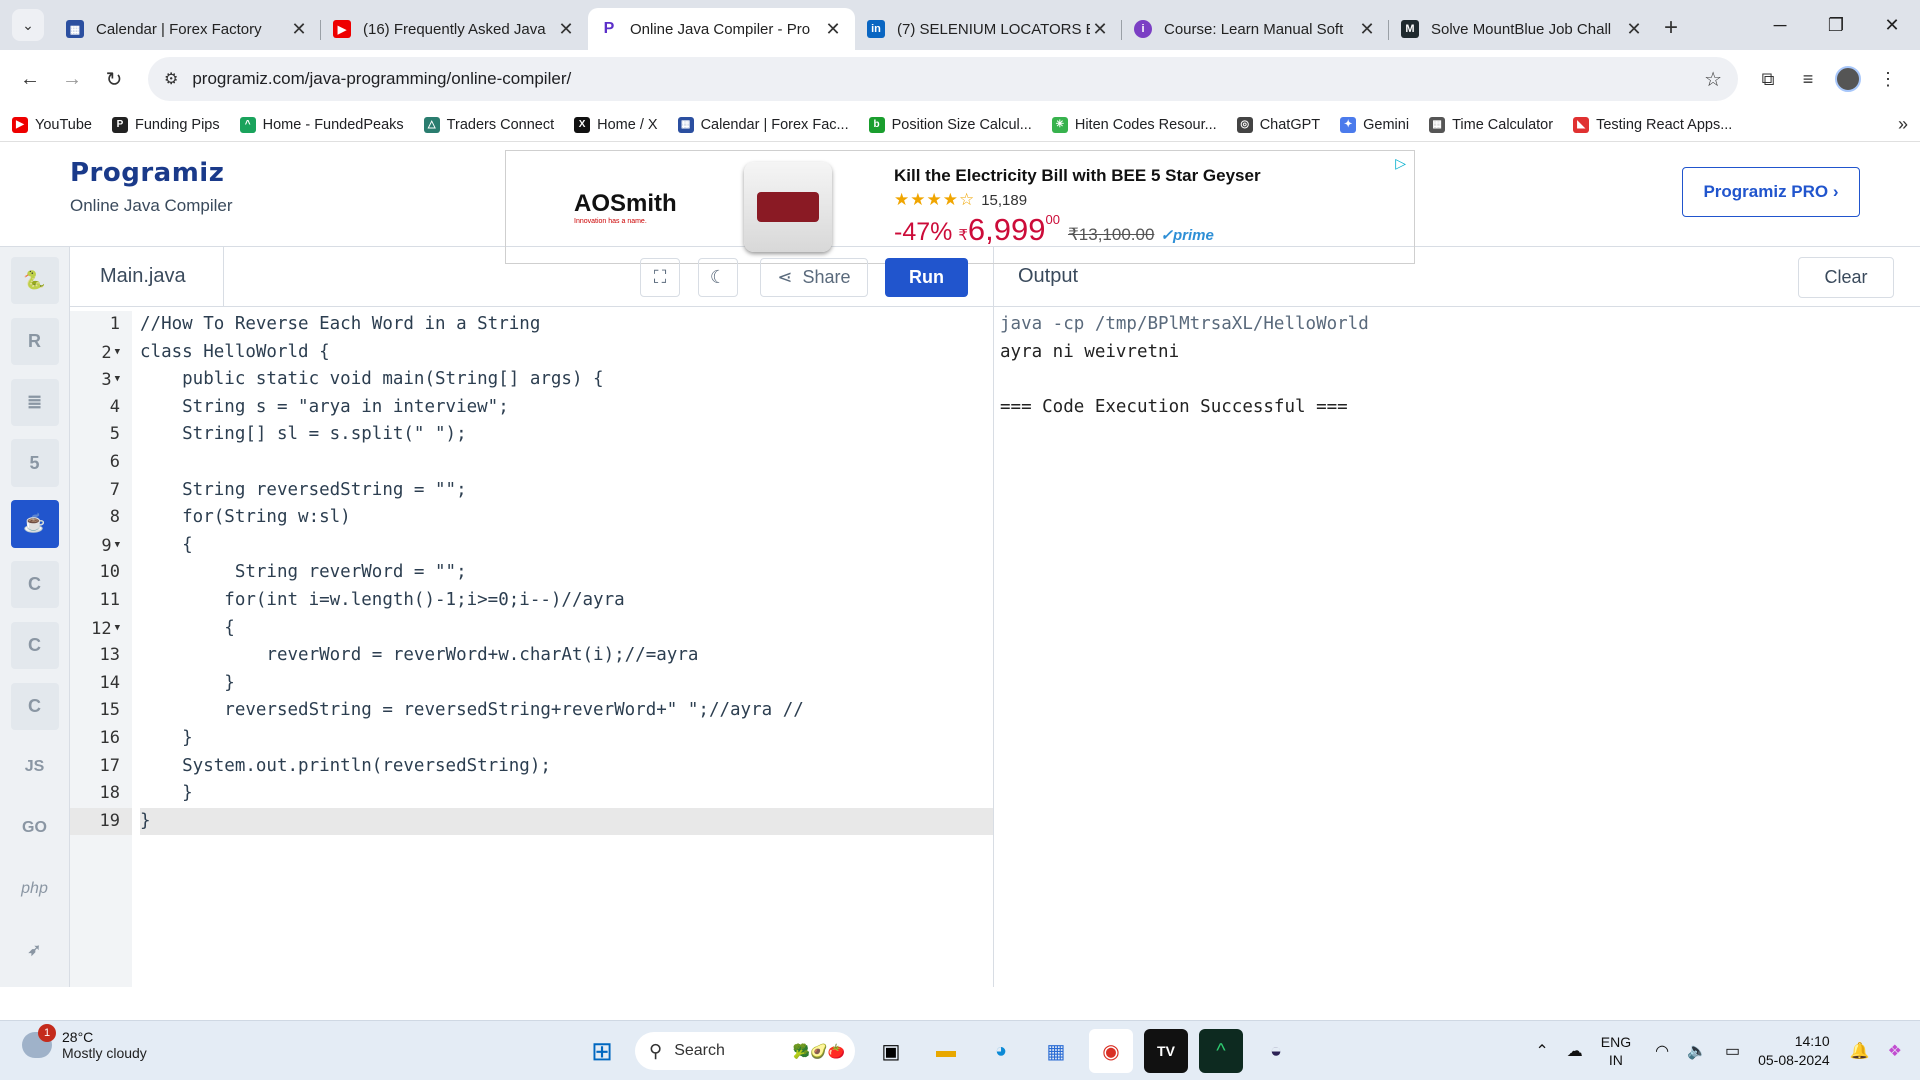  Describe the element at coordinates (785, 277) in the screenshot. I see `share-icon: ⋖` at that location.